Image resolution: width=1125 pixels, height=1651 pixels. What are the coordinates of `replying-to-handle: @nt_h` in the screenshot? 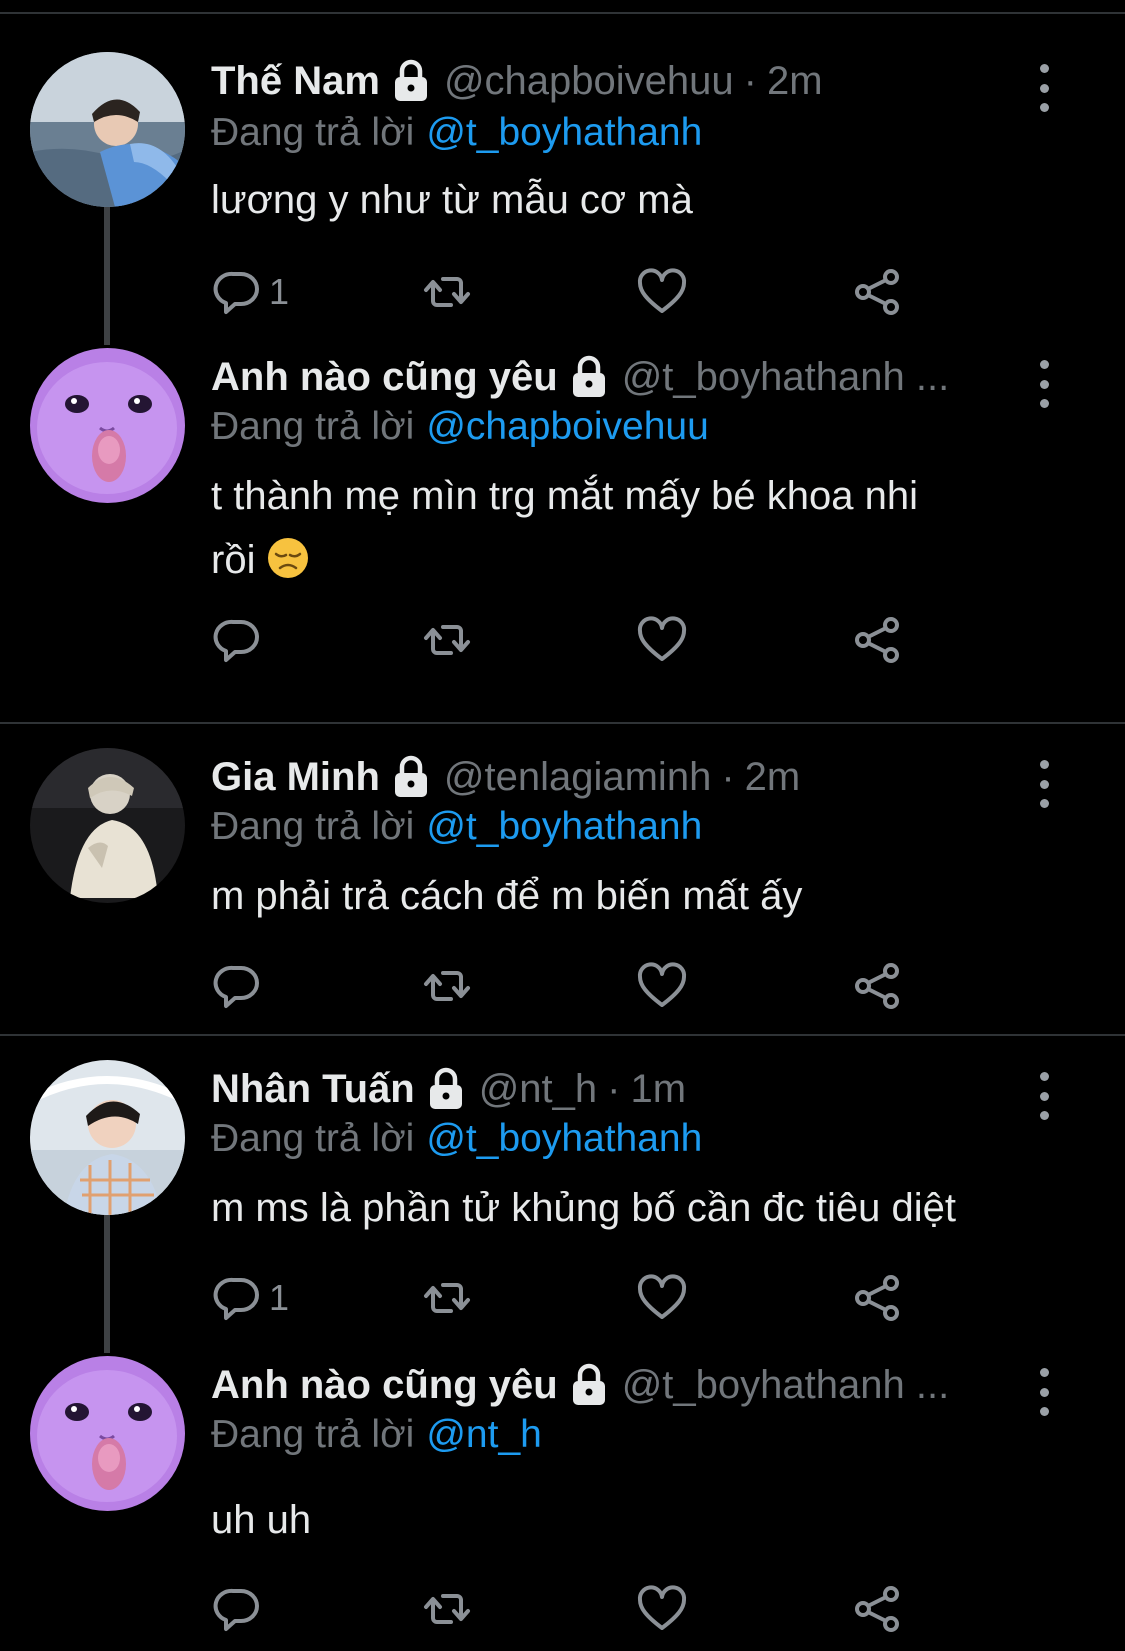 It's located at (484, 1434).